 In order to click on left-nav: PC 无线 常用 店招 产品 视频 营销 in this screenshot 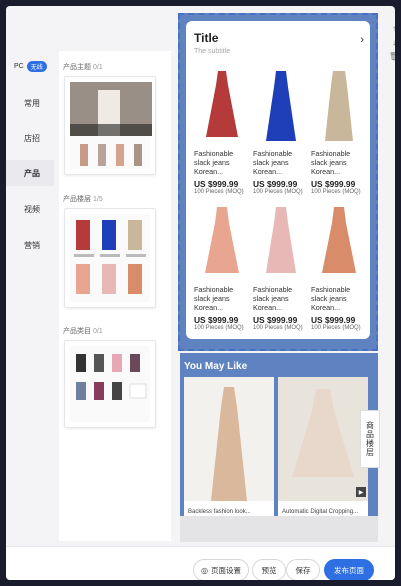, I will do `click(30, 276)`.